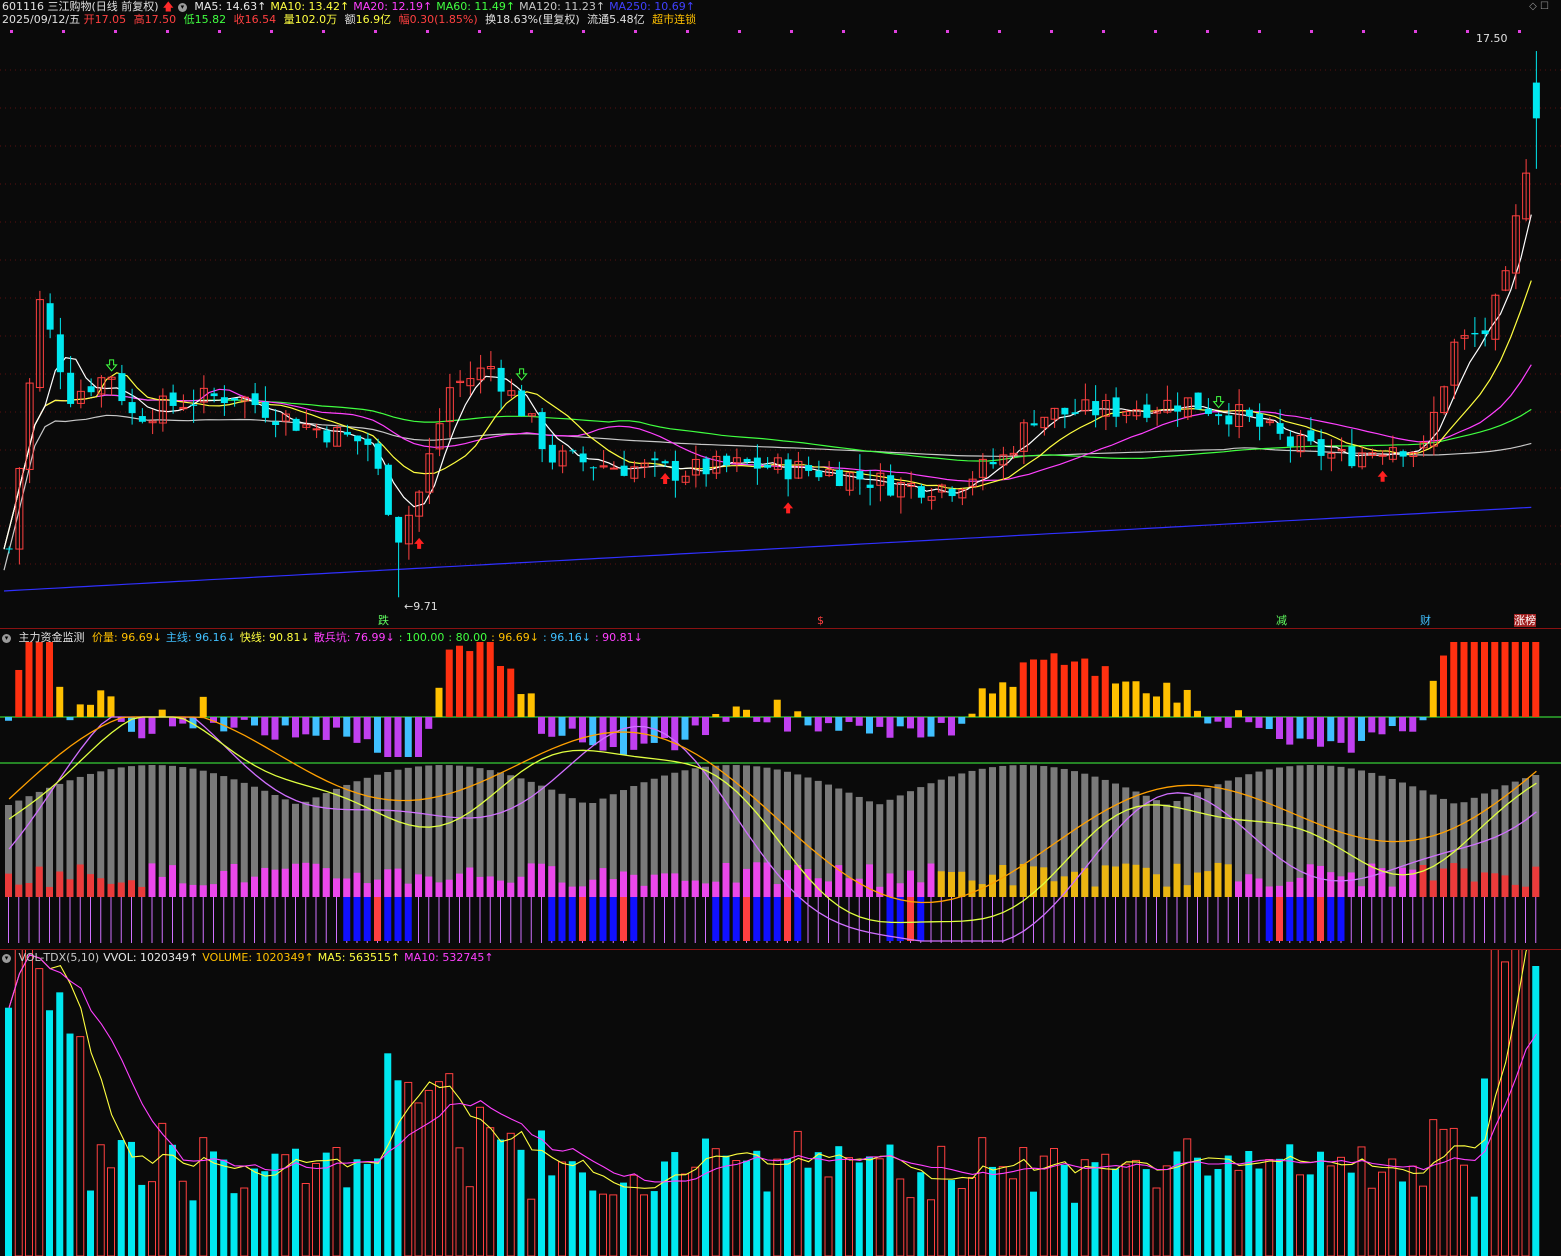 This screenshot has height=1256, width=1561. Describe the element at coordinates (1425, 620) in the screenshot. I see `event-tag-finance: 财` at that location.